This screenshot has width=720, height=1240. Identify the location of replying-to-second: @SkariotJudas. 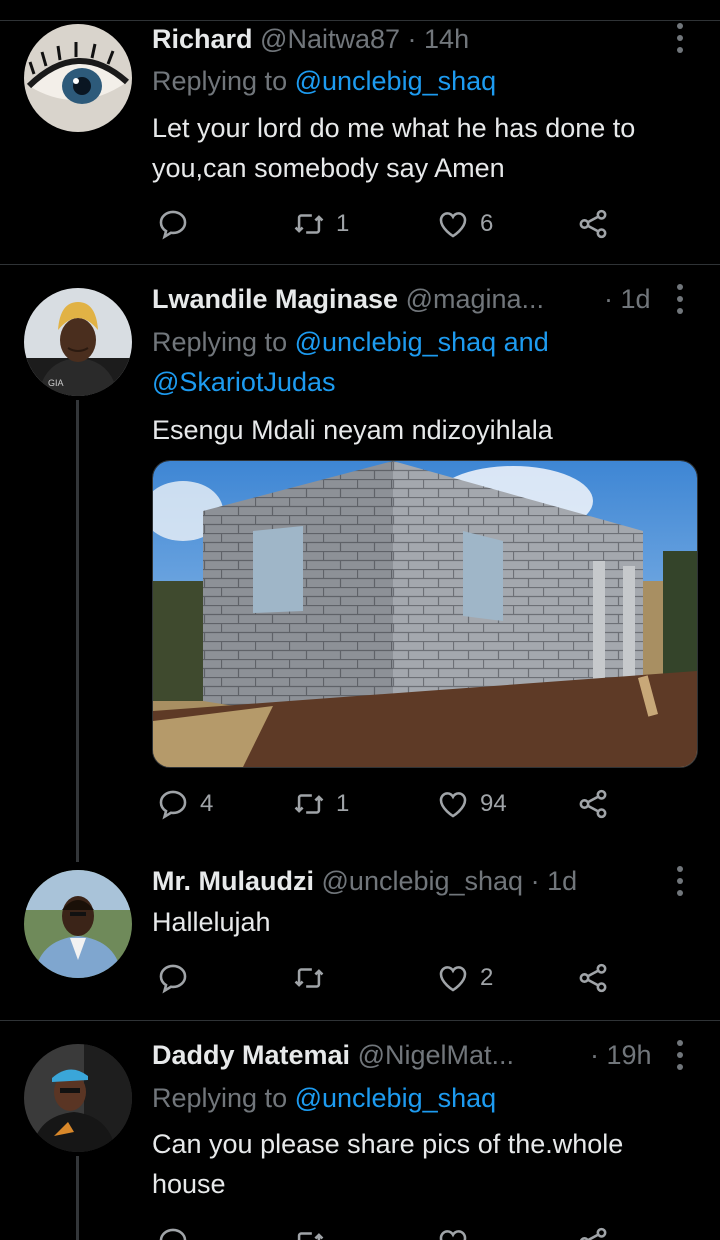
(244, 382).